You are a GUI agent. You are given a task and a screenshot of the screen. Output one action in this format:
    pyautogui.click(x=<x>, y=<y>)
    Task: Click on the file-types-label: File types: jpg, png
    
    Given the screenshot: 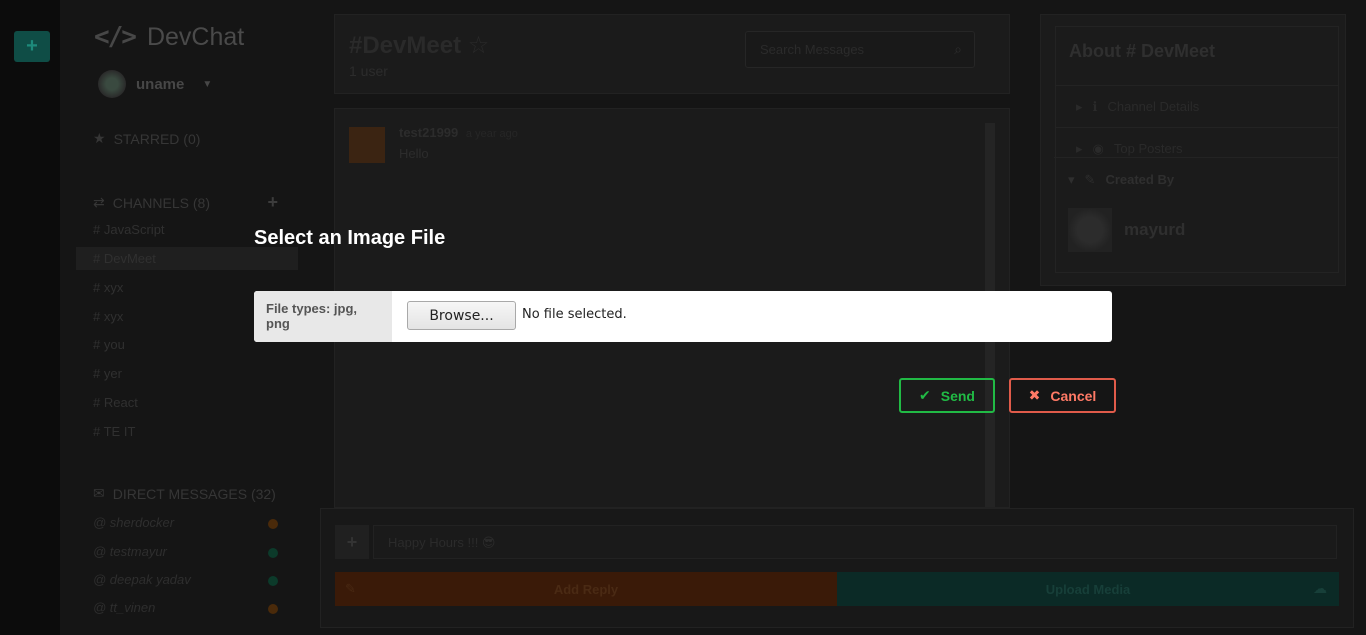 What is the action you would take?
    pyautogui.click(x=323, y=316)
    